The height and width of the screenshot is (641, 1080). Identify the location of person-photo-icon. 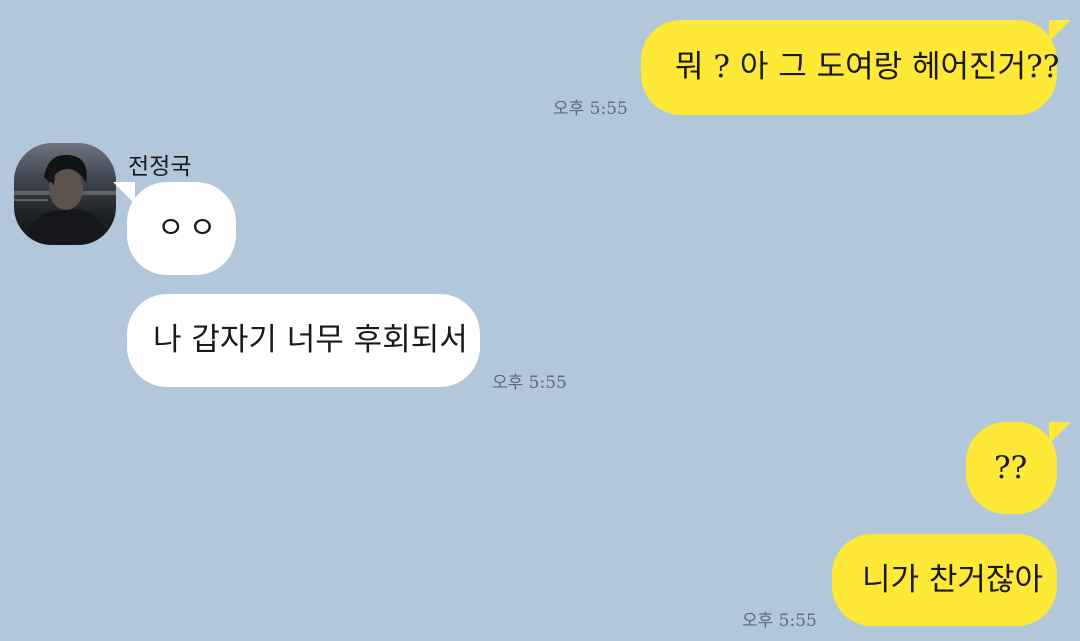
(65, 199).